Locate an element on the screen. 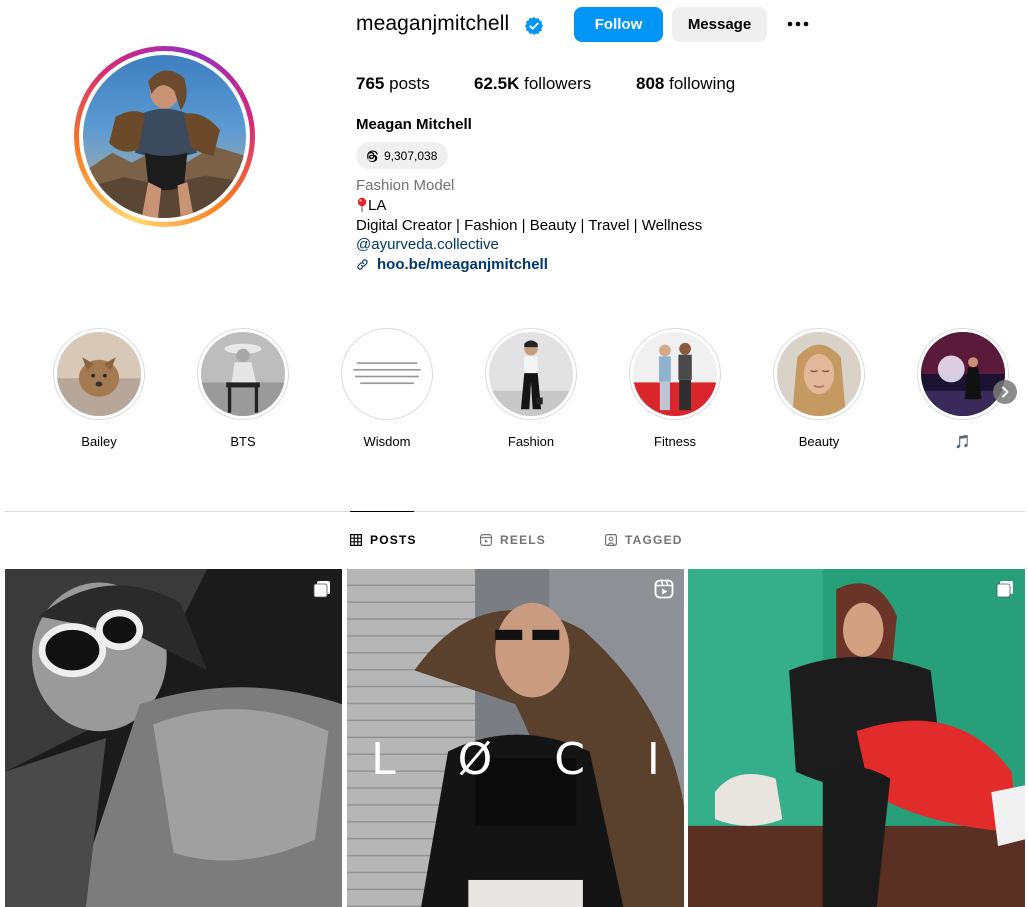 The height and width of the screenshot is (907, 1028). highlight-wisdom: Wisdom is located at coordinates (387, 388).